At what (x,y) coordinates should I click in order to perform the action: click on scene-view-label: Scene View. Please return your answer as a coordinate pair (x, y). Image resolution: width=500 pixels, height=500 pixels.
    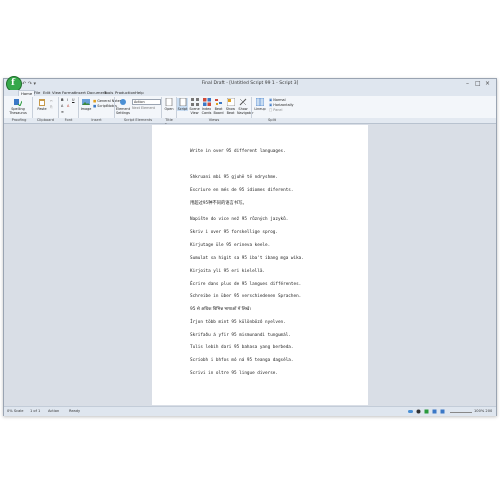
    Looking at the image, I should click on (194, 111).